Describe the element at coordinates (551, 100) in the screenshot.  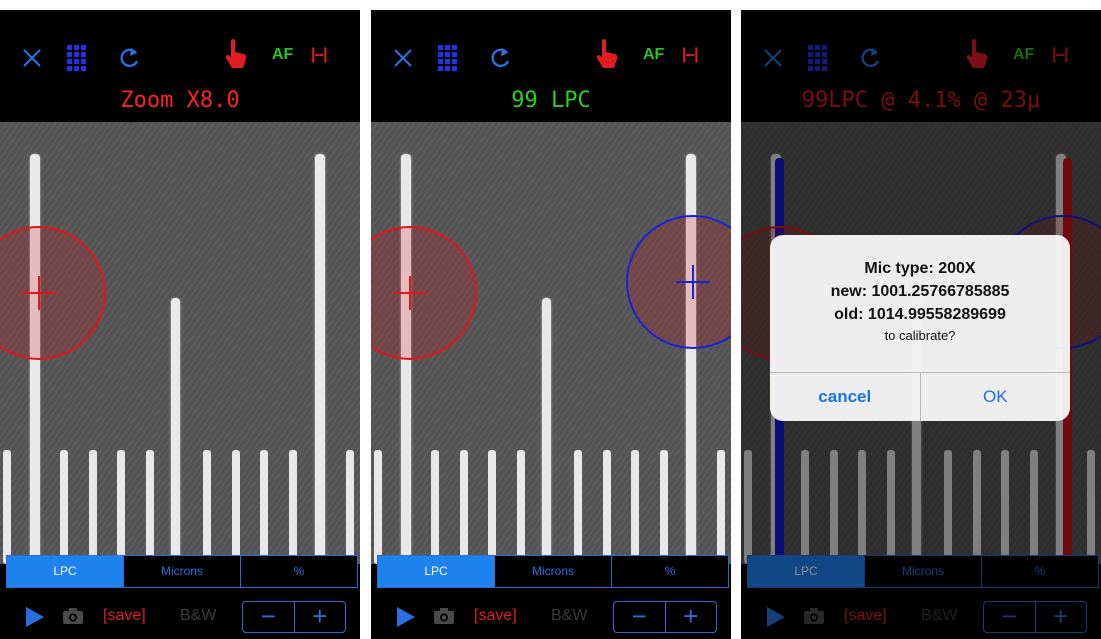
I see `measurement-readout: 99 LPC` at that location.